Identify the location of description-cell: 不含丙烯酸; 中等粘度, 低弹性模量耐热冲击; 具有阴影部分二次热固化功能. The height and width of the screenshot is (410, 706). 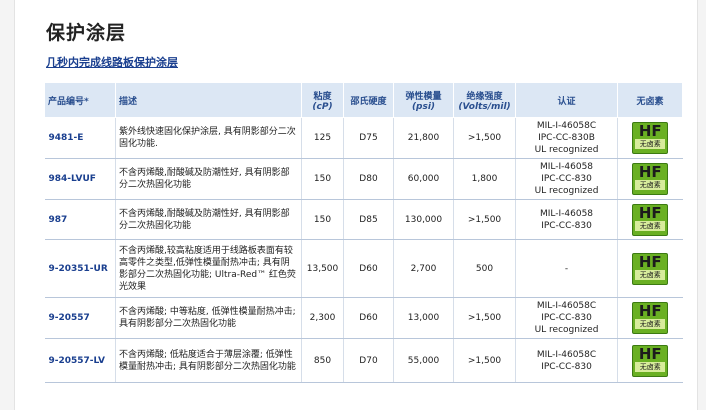
(208, 318).